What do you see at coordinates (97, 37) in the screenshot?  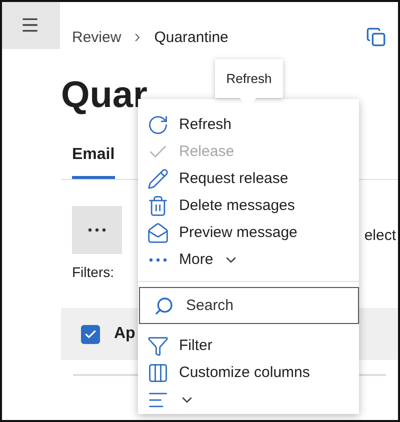 I see `breadcrumb-item: Review` at bounding box center [97, 37].